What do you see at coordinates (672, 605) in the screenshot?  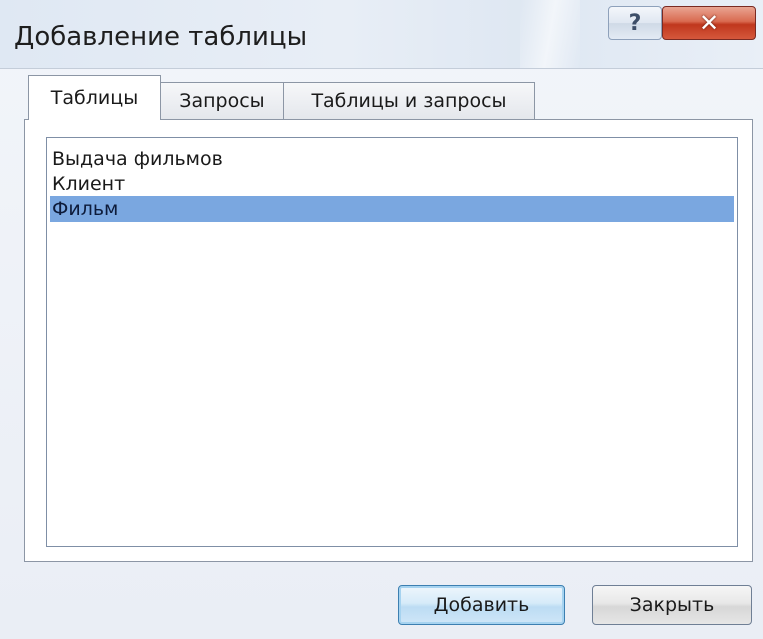 I see `close-button: Закрыть` at bounding box center [672, 605].